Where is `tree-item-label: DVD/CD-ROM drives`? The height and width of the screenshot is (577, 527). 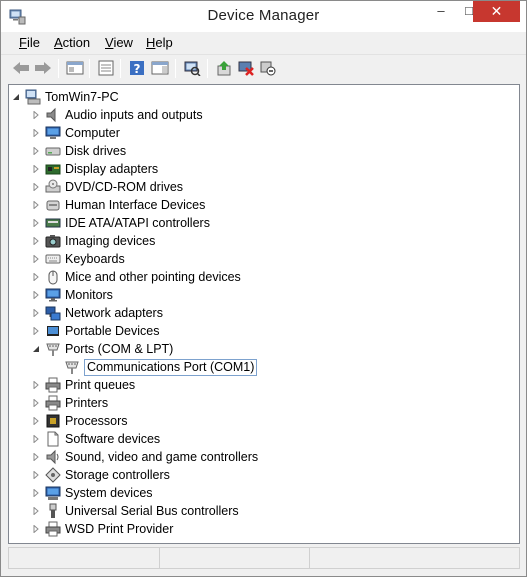
tree-item-label: DVD/CD-ROM drives is located at coordinates (124, 187).